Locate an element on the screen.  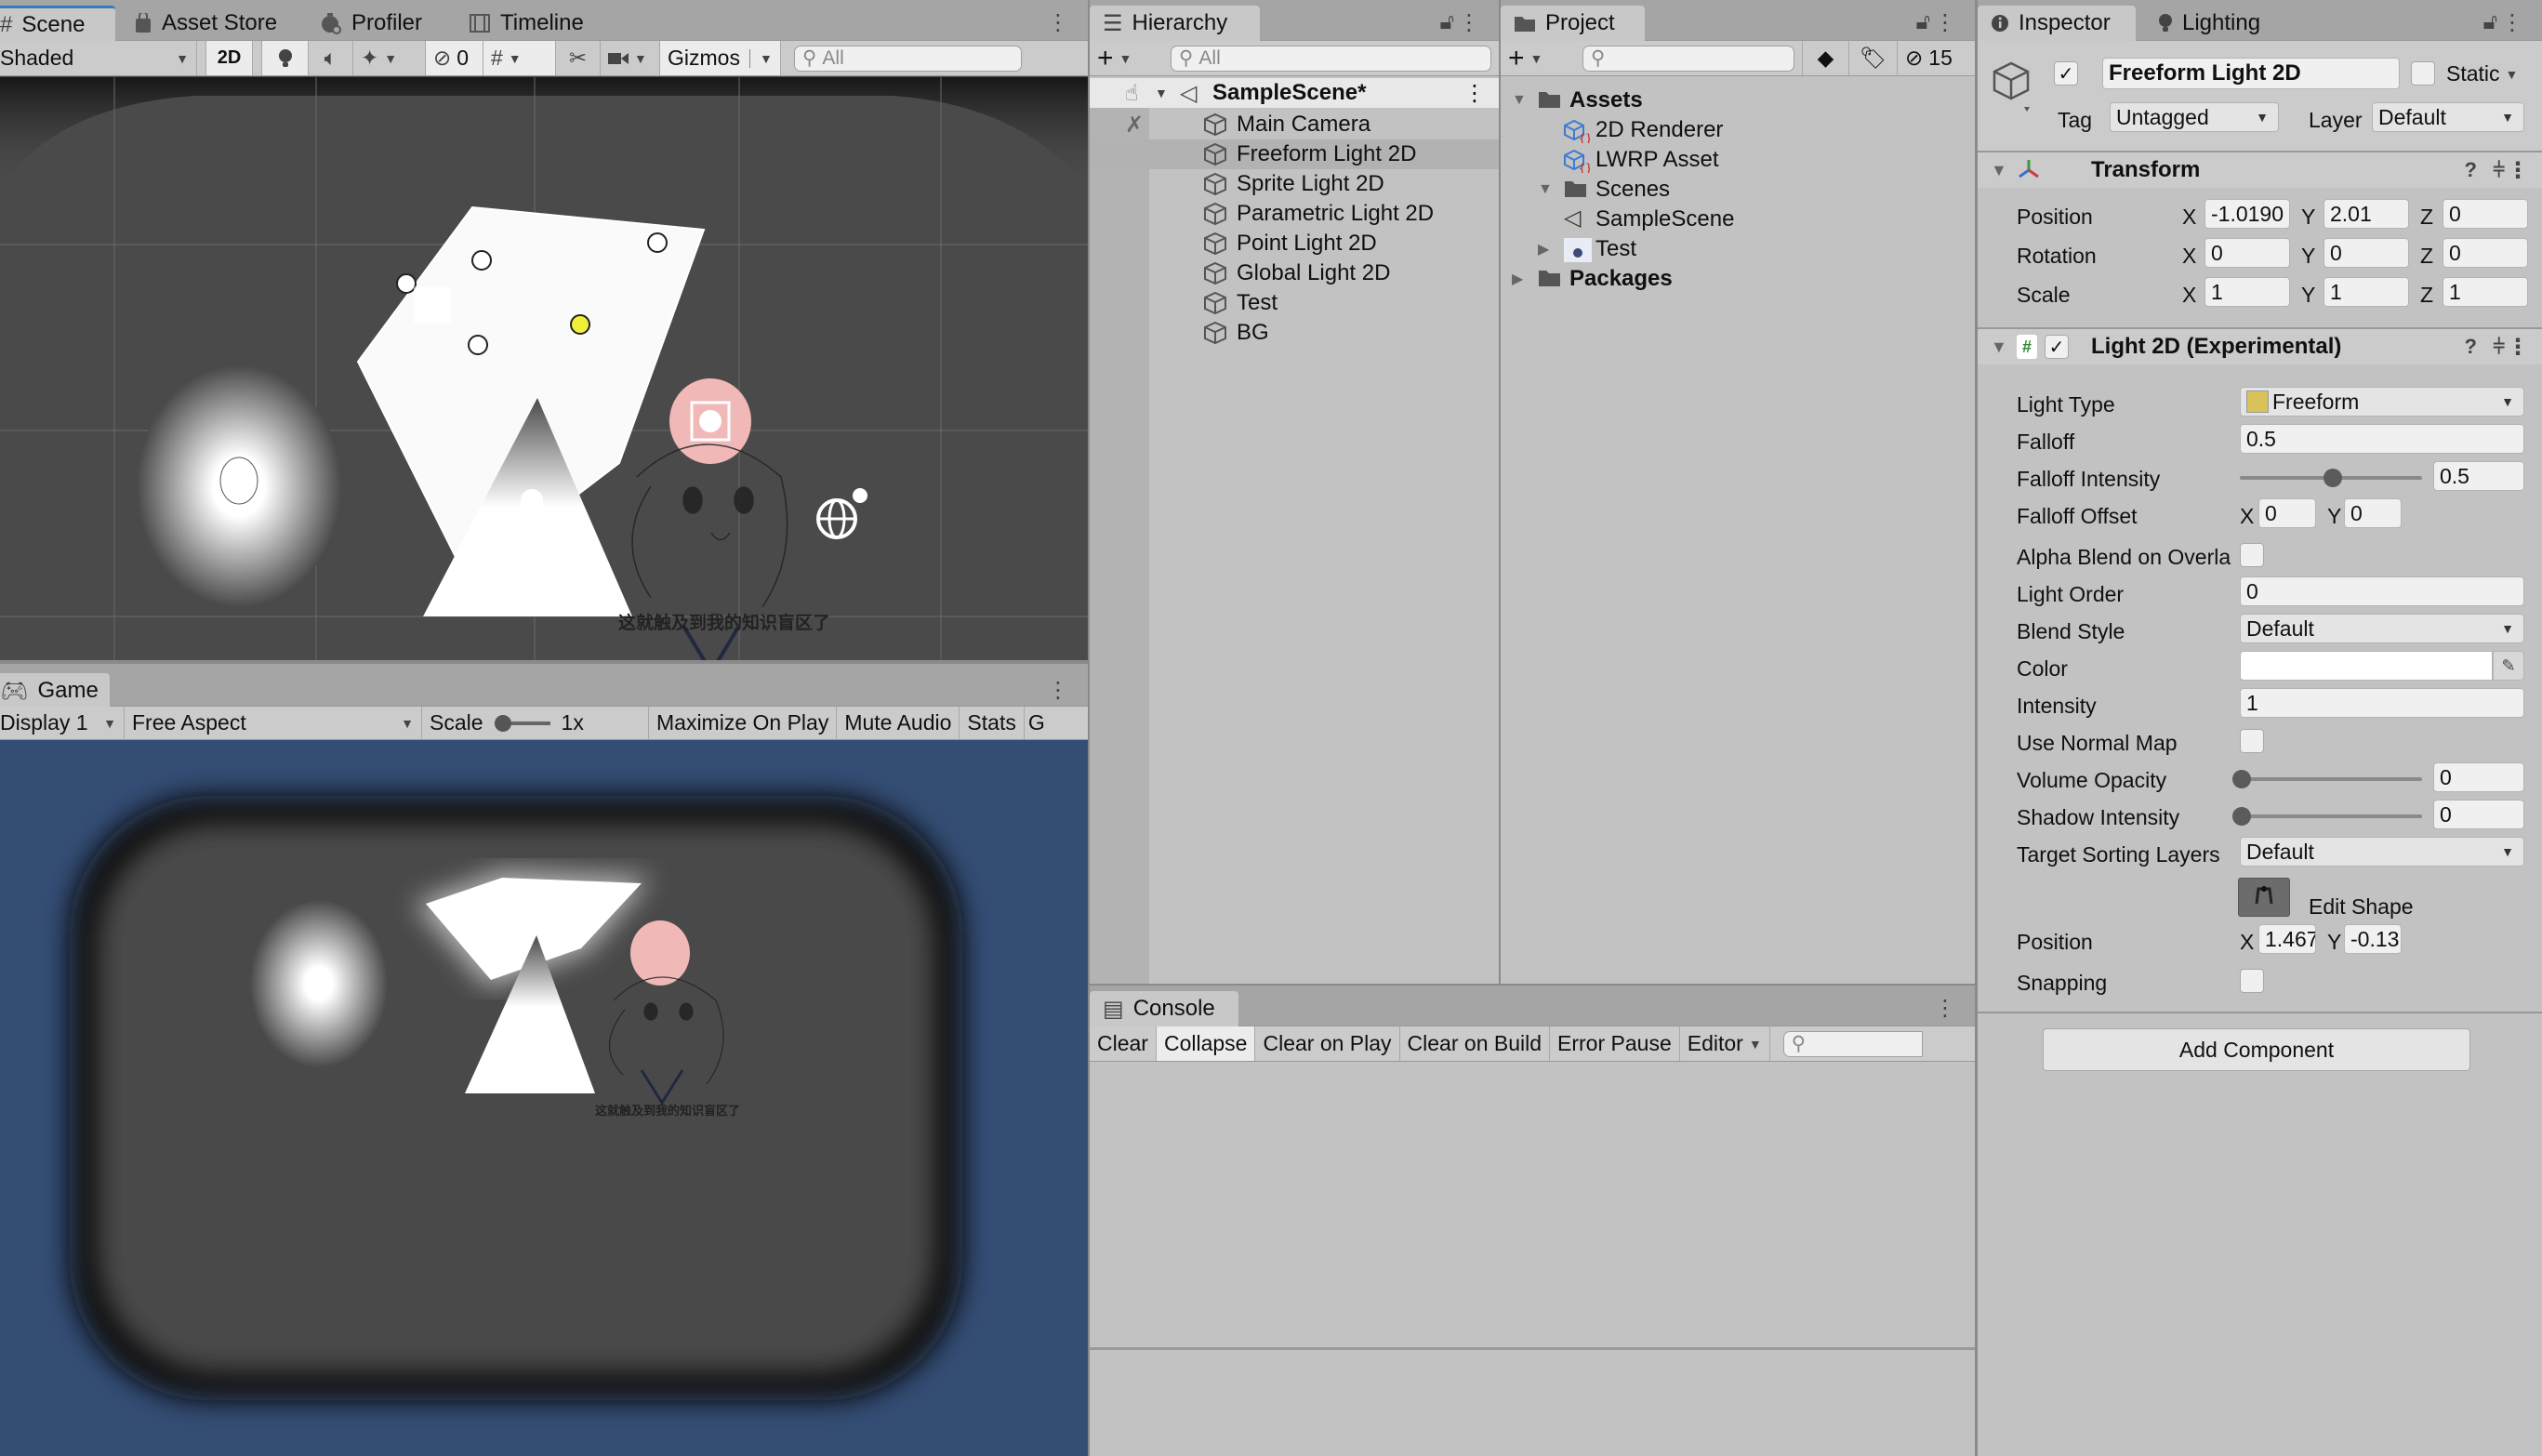
eyedropper-button: ✎ is located at coordinates (2508, 666).